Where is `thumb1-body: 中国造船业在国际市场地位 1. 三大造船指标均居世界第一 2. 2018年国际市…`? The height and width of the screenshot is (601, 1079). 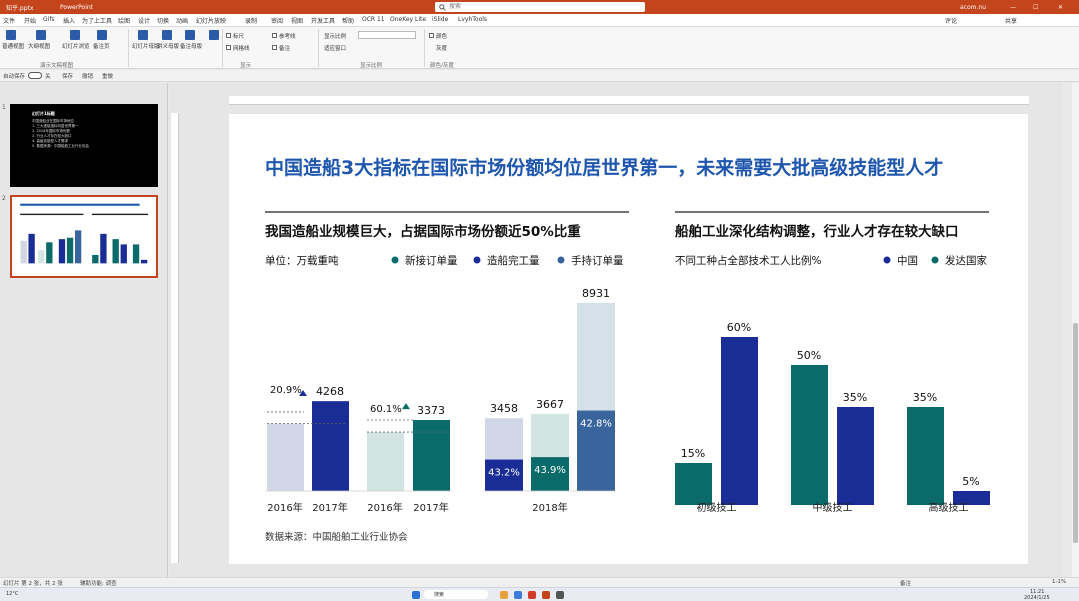 thumb1-body: 中国造船业在国际市场地位 1. 三大造船指标均居世界第一 2. 2018年国际市… is located at coordinates (60, 133).